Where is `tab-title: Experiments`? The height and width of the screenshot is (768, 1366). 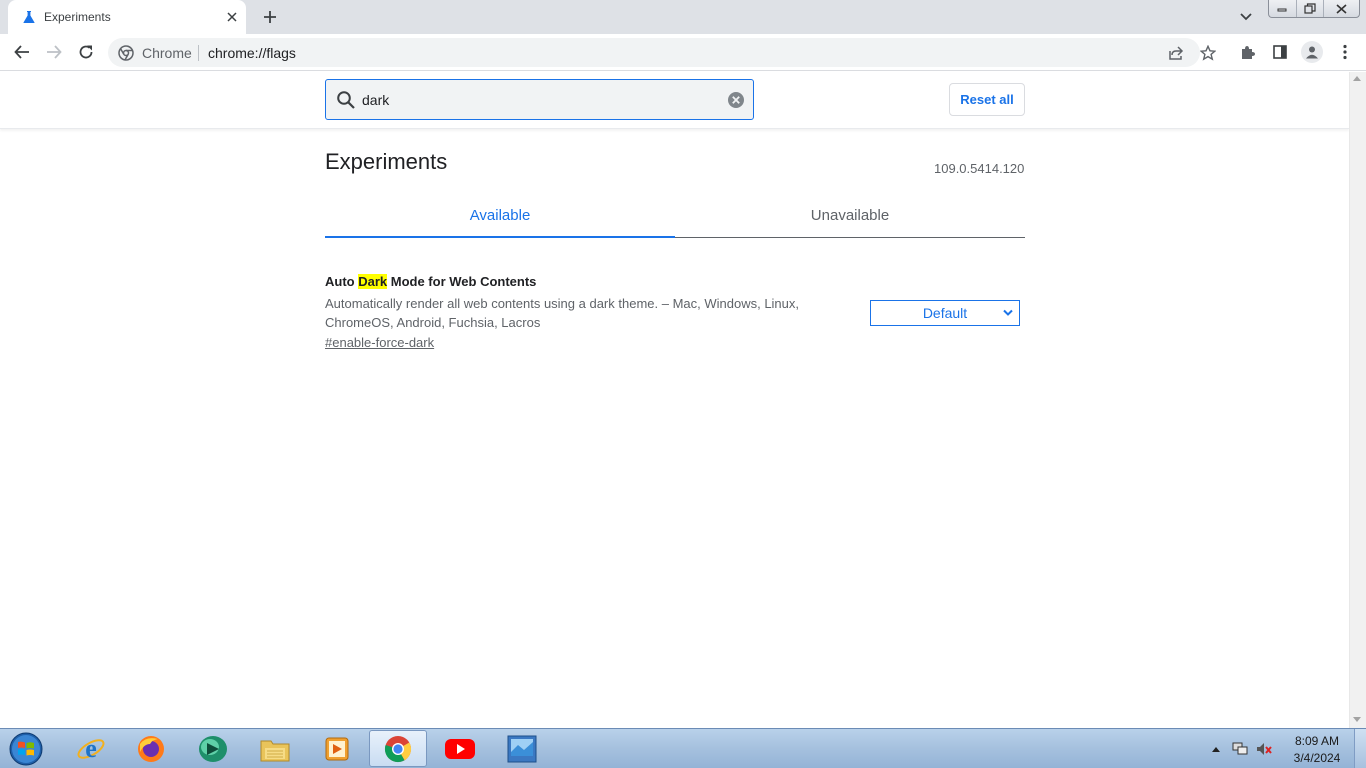 tab-title: Experiments is located at coordinates (77, 17).